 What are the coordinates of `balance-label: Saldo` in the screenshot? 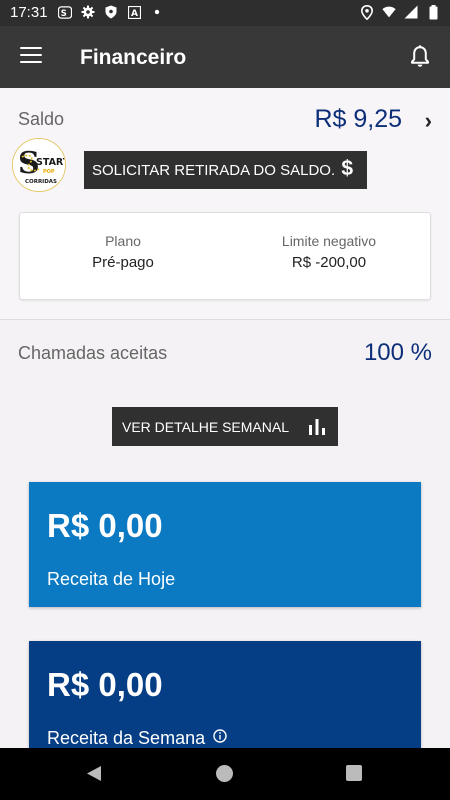 It's located at (41, 119).